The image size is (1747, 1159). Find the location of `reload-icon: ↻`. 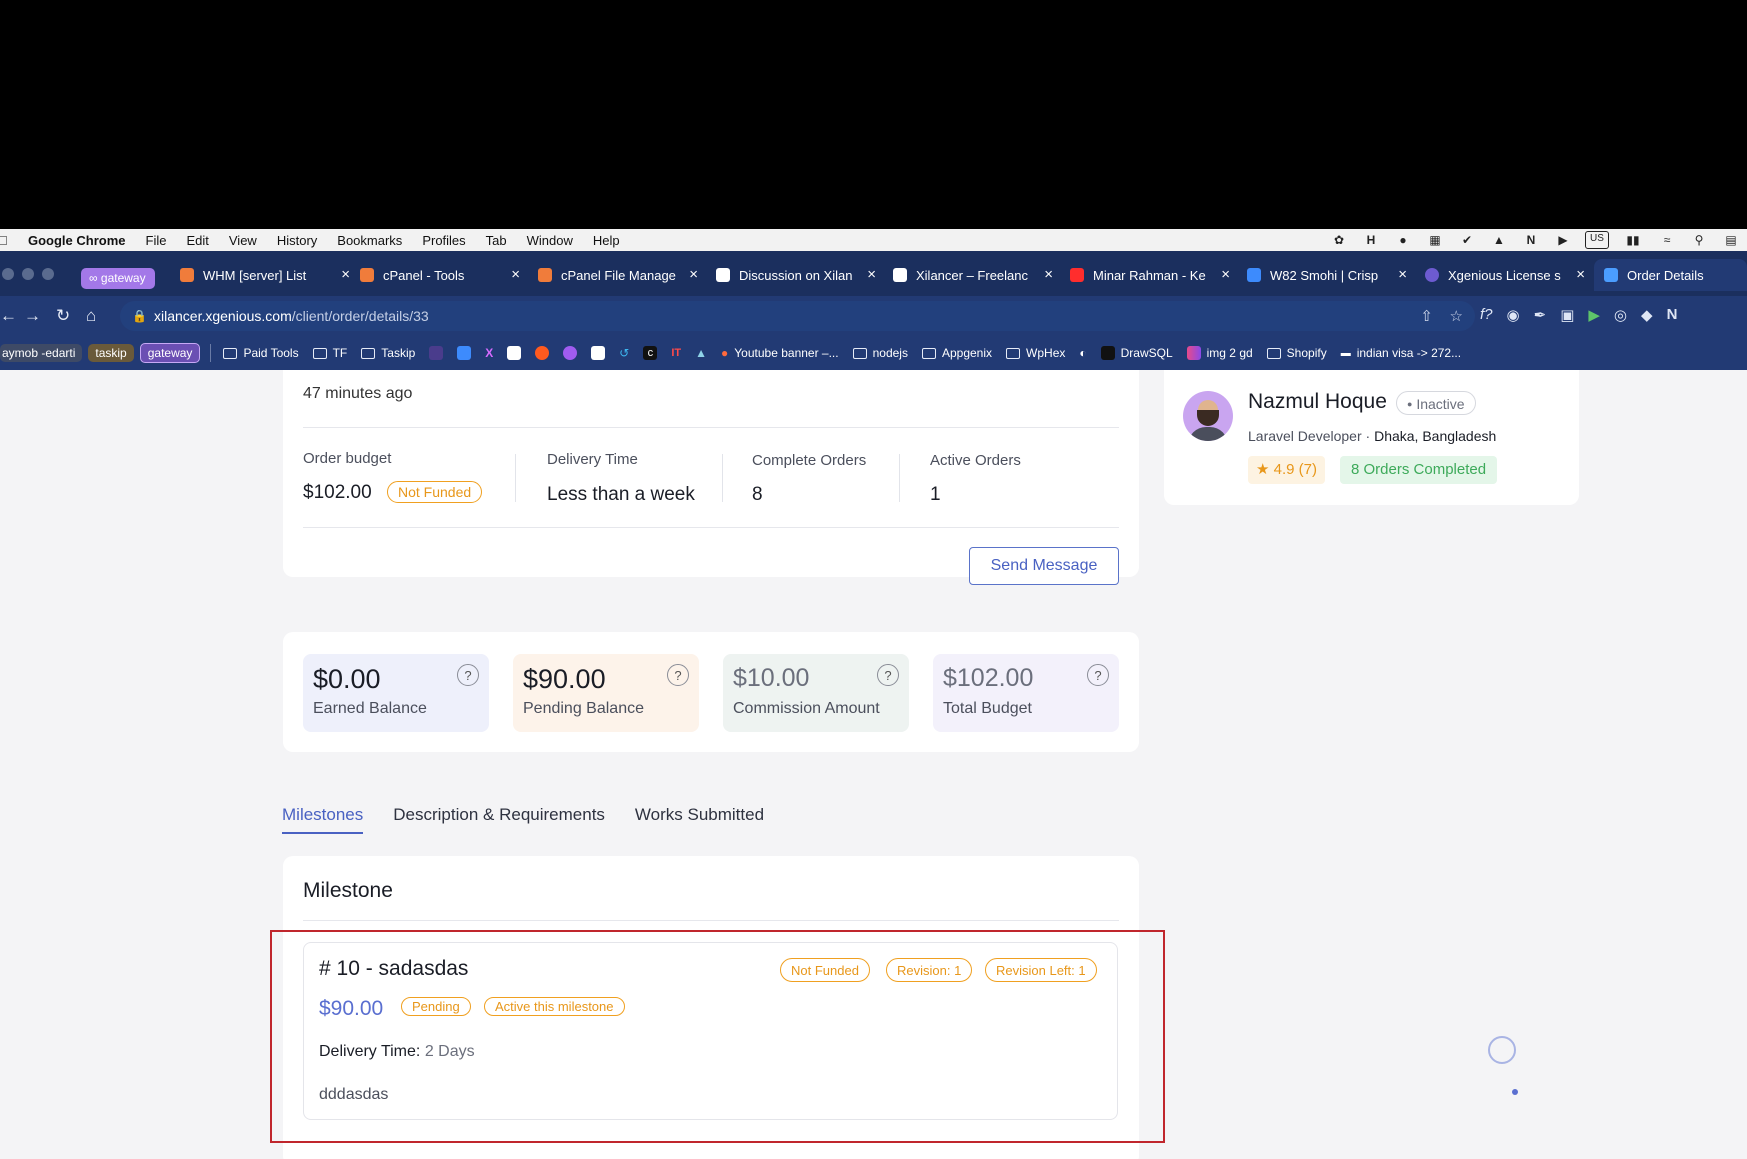

reload-icon: ↻ is located at coordinates (63, 316).